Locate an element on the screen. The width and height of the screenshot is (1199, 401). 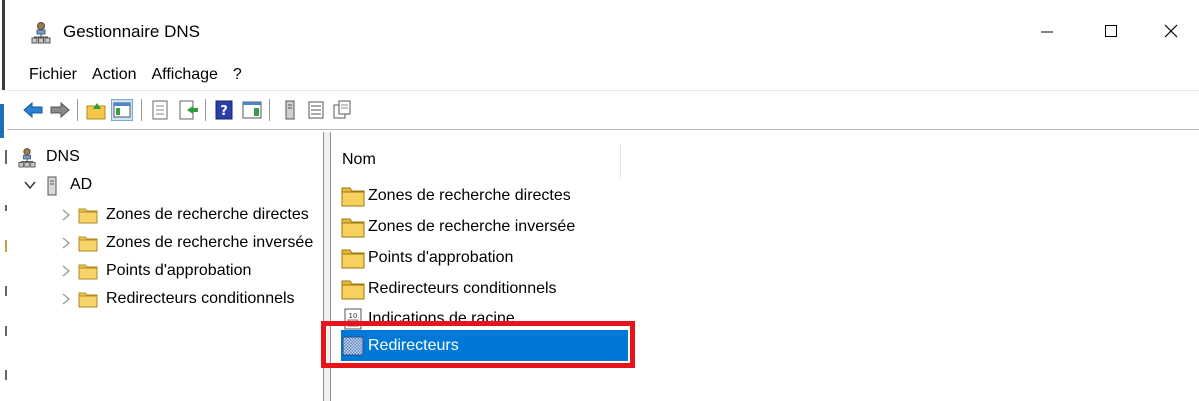
tree-node-server: AD is located at coordinates (57, 185).